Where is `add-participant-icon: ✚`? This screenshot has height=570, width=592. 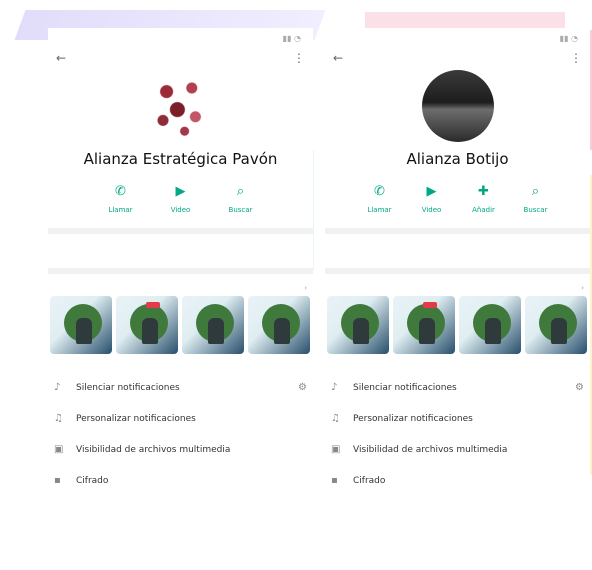
add-participant-icon: ✚ is located at coordinates (483, 191).